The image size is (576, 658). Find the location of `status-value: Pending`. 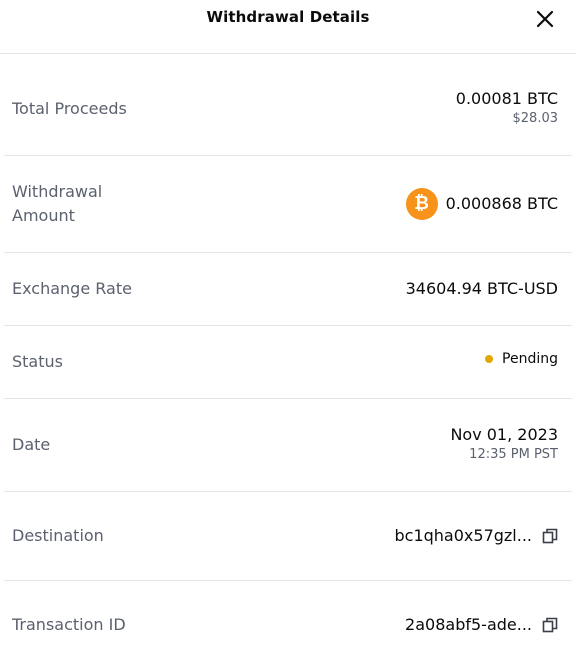

status-value: Pending is located at coordinates (530, 359).